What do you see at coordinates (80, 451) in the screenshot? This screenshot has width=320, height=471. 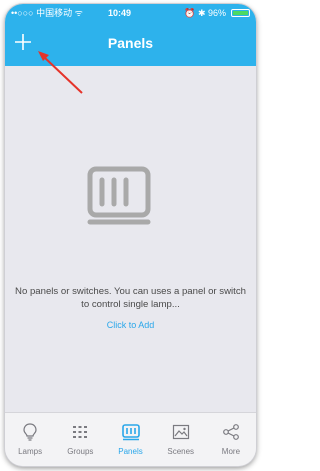 I see `tab-label-groups: Groups` at bounding box center [80, 451].